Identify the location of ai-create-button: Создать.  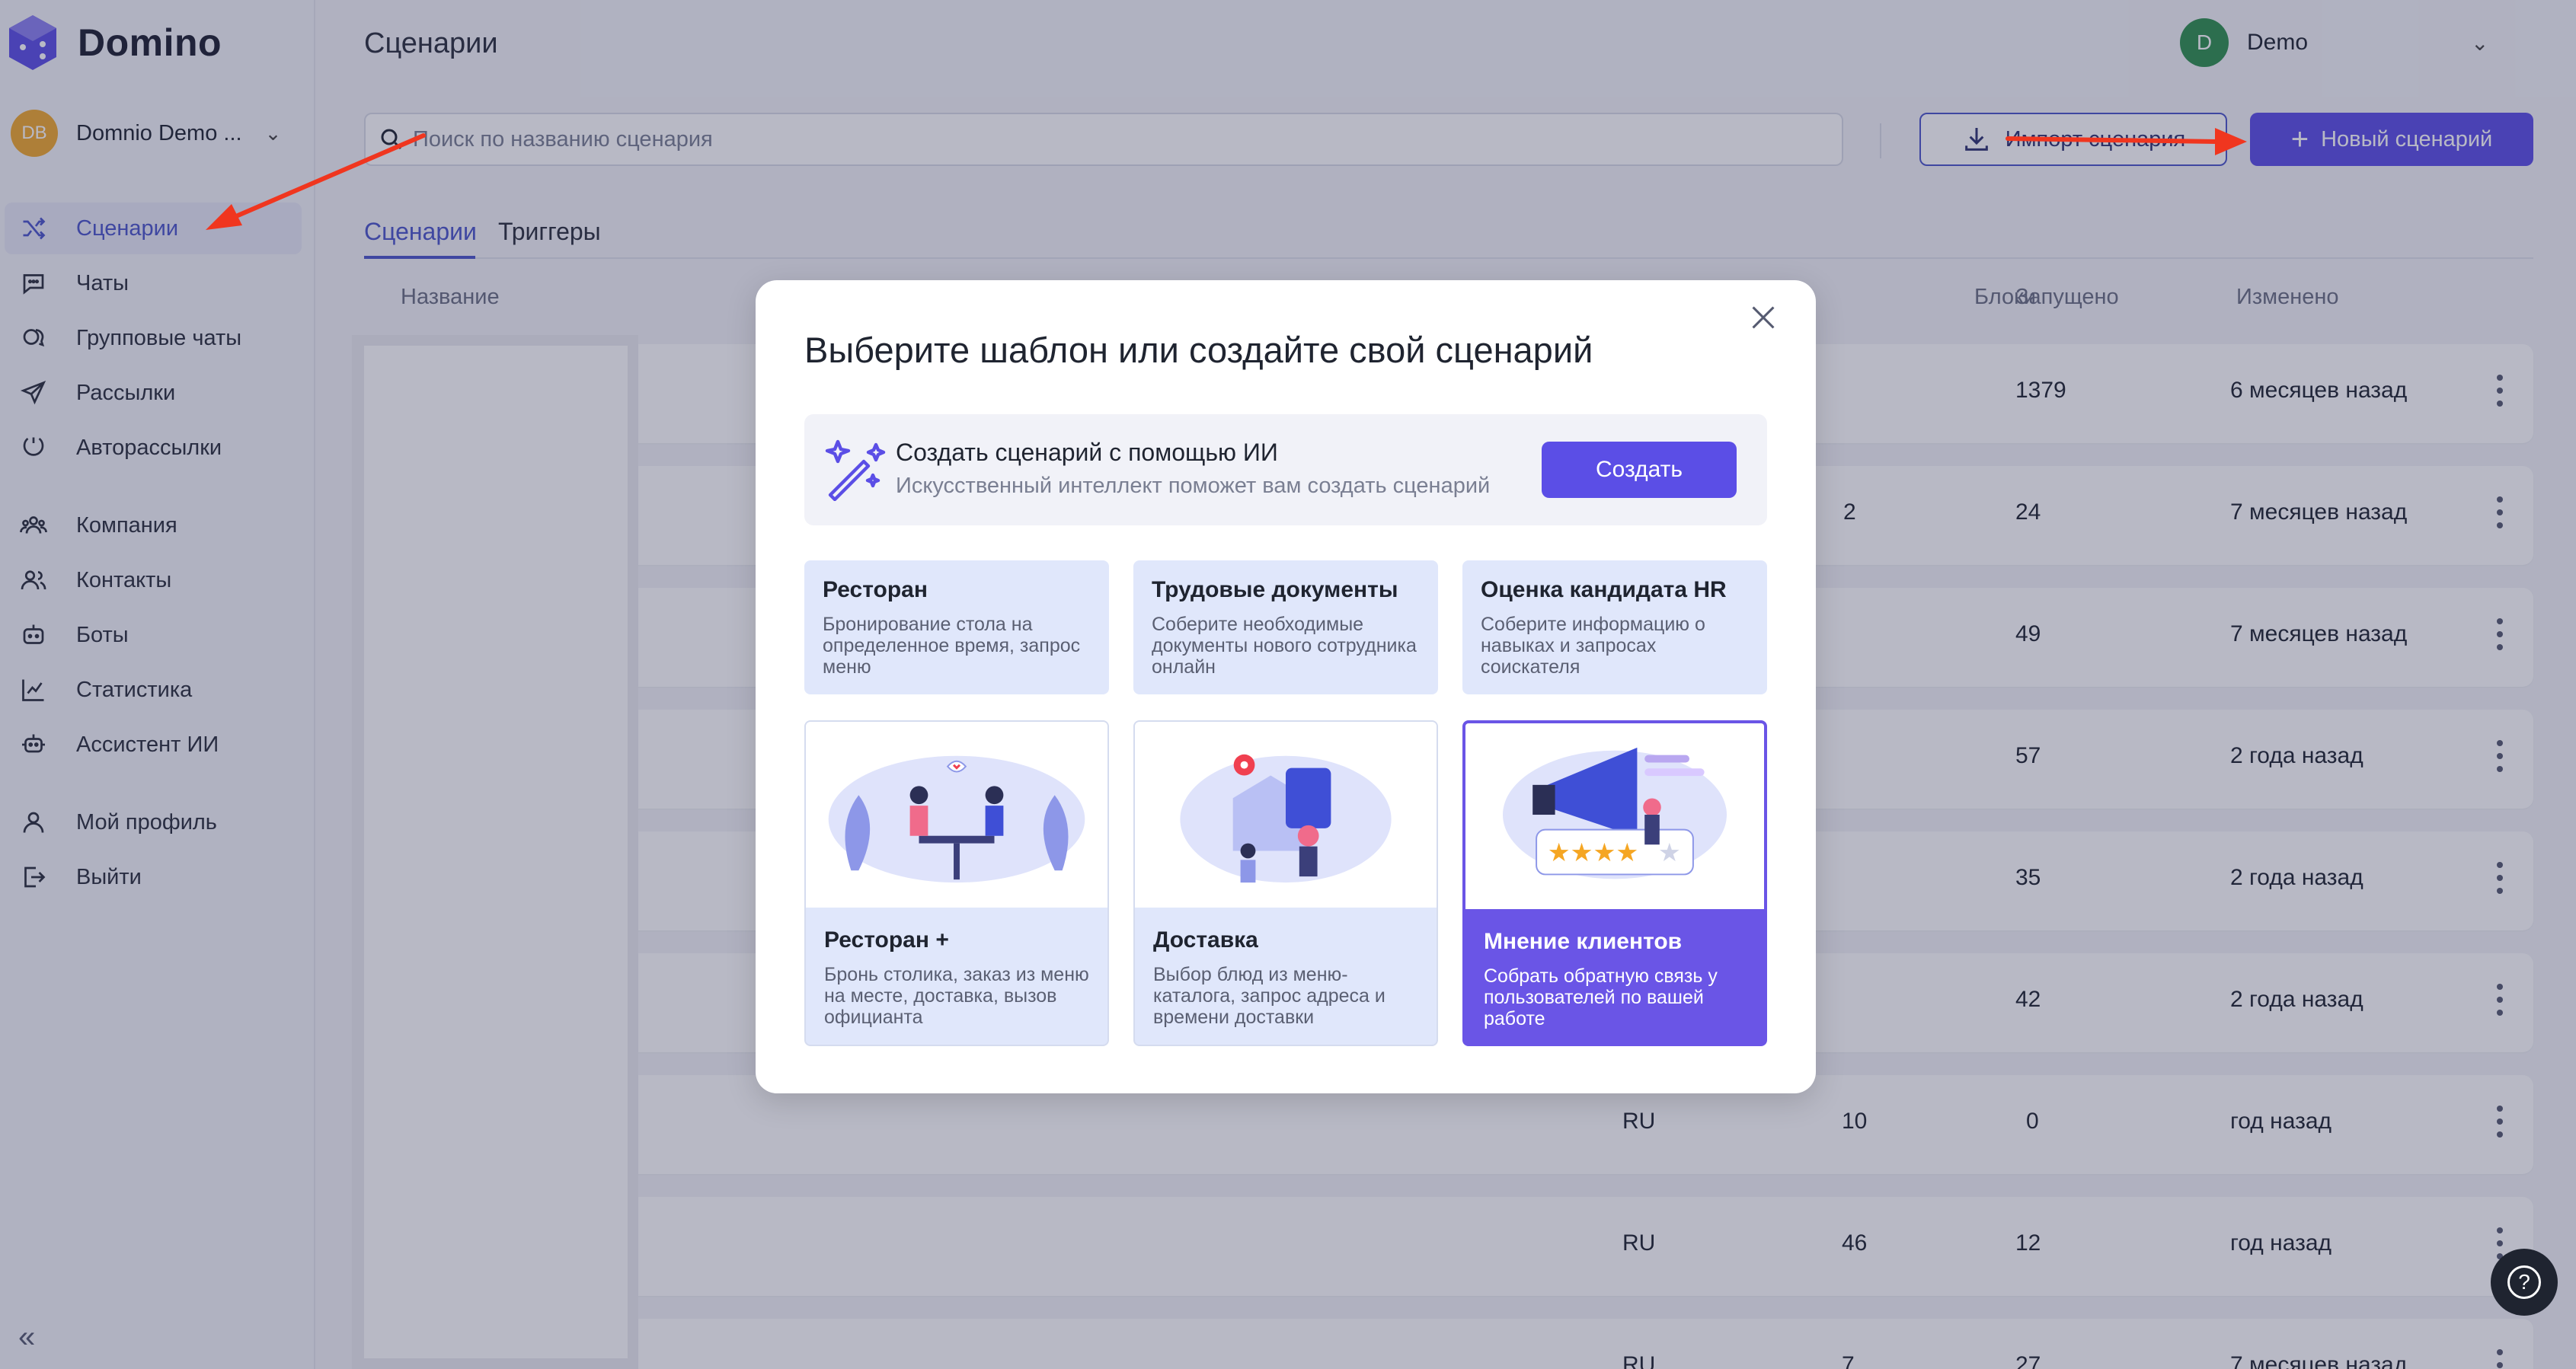
(1639, 470).